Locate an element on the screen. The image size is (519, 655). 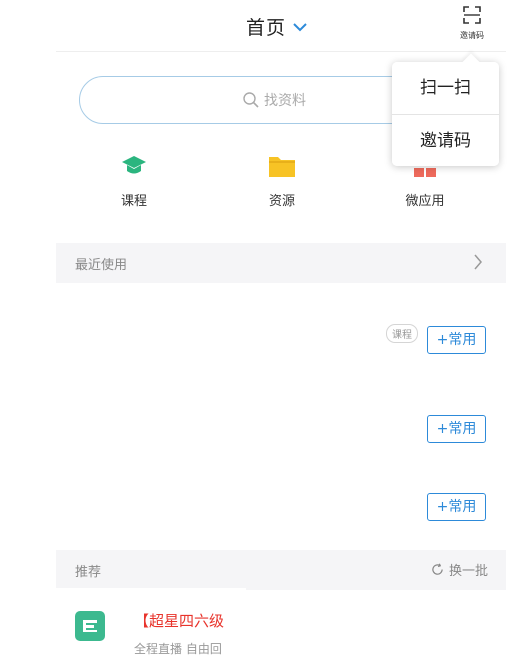
search-placeholder-wrap: 找资料 is located at coordinates (274, 100).